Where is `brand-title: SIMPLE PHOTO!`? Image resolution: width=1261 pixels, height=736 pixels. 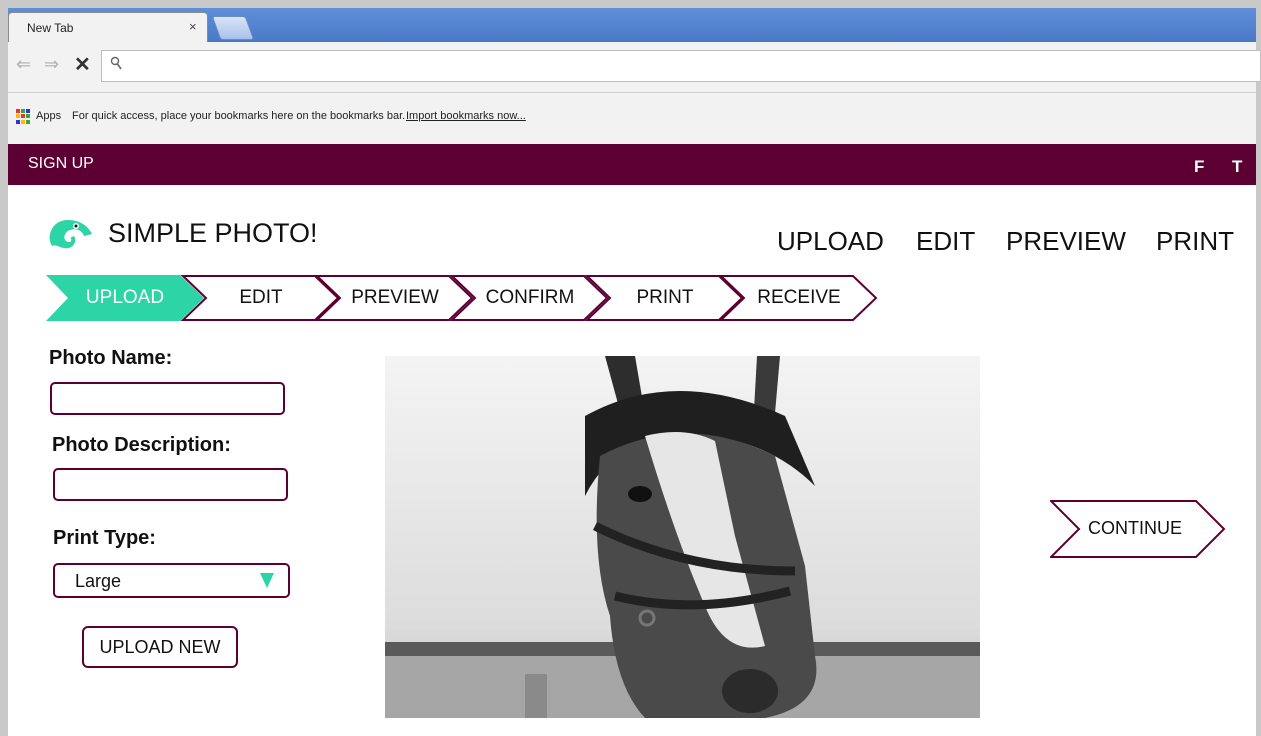
brand-title: SIMPLE PHOTO! is located at coordinates (213, 233).